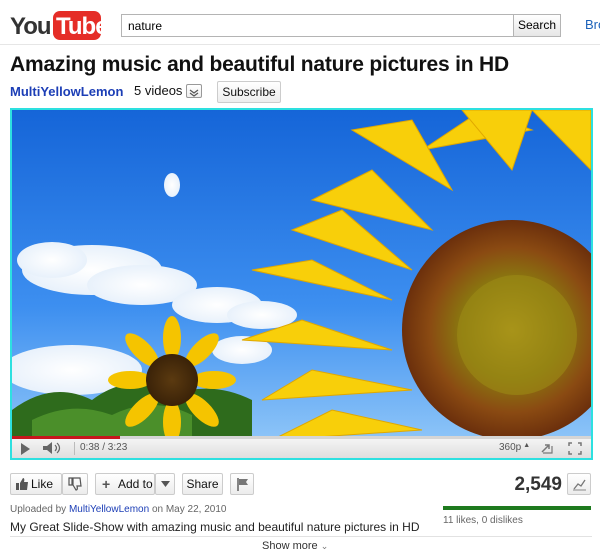 The height and width of the screenshot is (557, 600). What do you see at coordinates (517, 508) in the screenshot?
I see `likes-ratio-bar` at bounding box center [517, 508].